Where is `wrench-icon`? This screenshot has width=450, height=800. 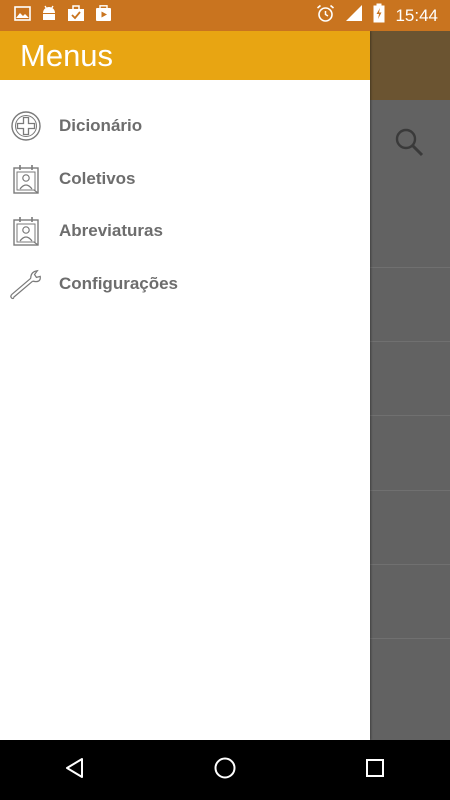 wrench-icon is located at coordinates (26, 284).